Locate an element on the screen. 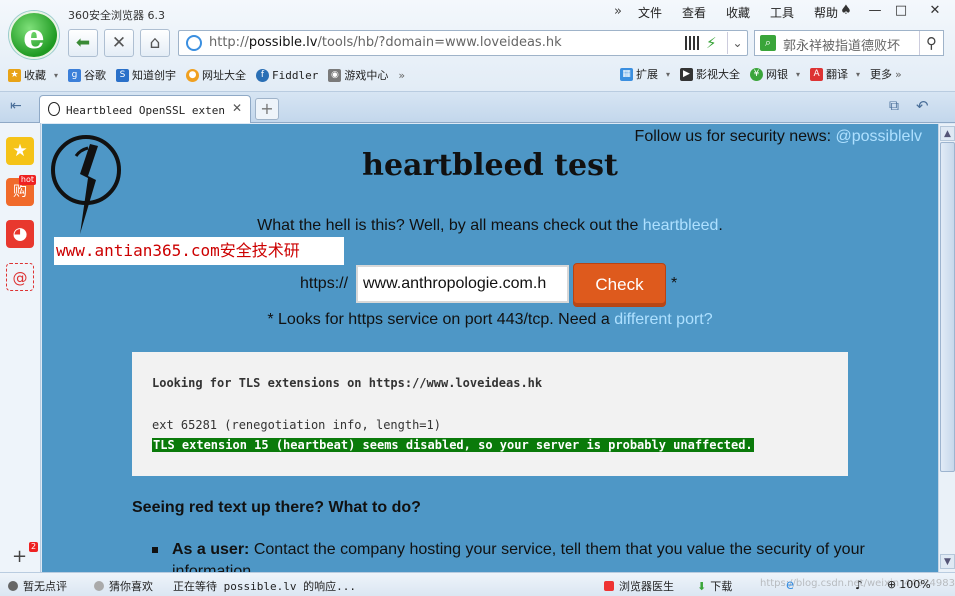  download-icon: ⬇ is located at coordinates (702, 586).